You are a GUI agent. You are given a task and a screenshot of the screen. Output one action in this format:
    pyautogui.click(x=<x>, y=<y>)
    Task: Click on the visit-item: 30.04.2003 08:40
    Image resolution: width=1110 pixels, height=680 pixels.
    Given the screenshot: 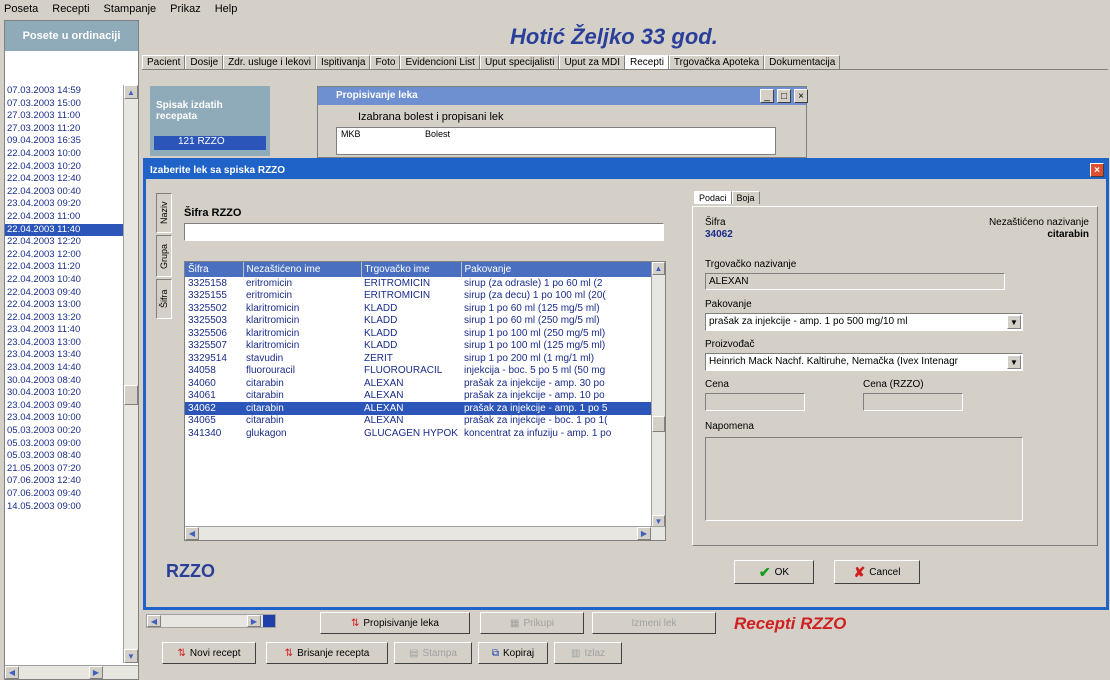 What is the action you would take?
    pyautogui.click(x=64, y=381)
    